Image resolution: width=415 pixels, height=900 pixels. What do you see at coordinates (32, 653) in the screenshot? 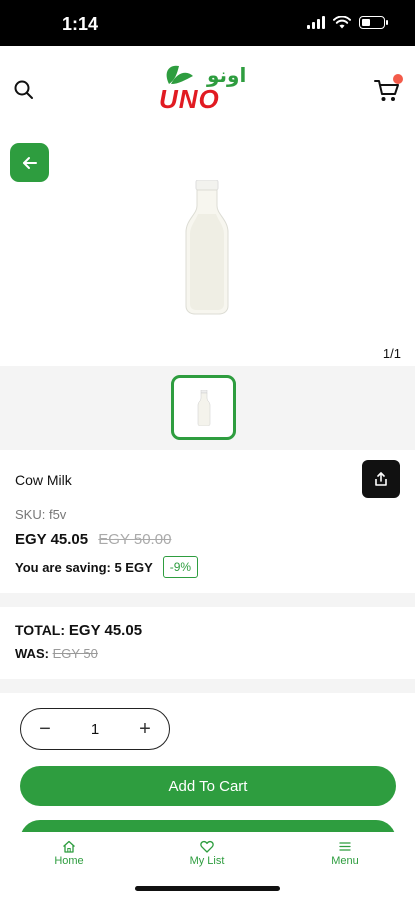
I see `was-label: WAS:` at bounding box center [32, 653].